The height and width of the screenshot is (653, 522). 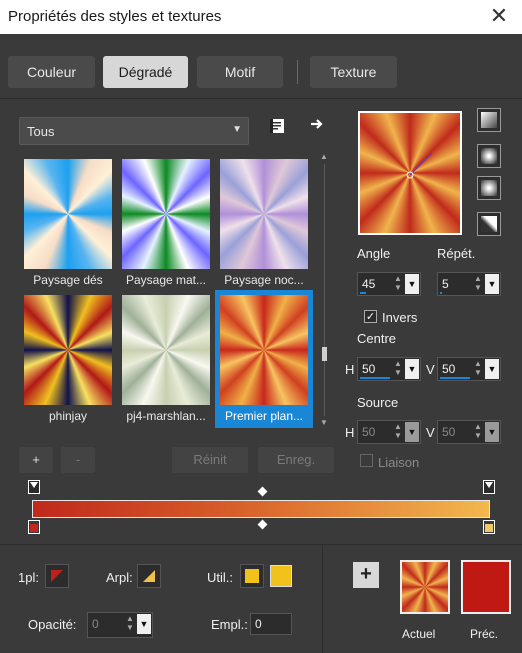 I want to click on angle-spinner: 45 ▲ ▼ ▼, so click(x=389, y=284).